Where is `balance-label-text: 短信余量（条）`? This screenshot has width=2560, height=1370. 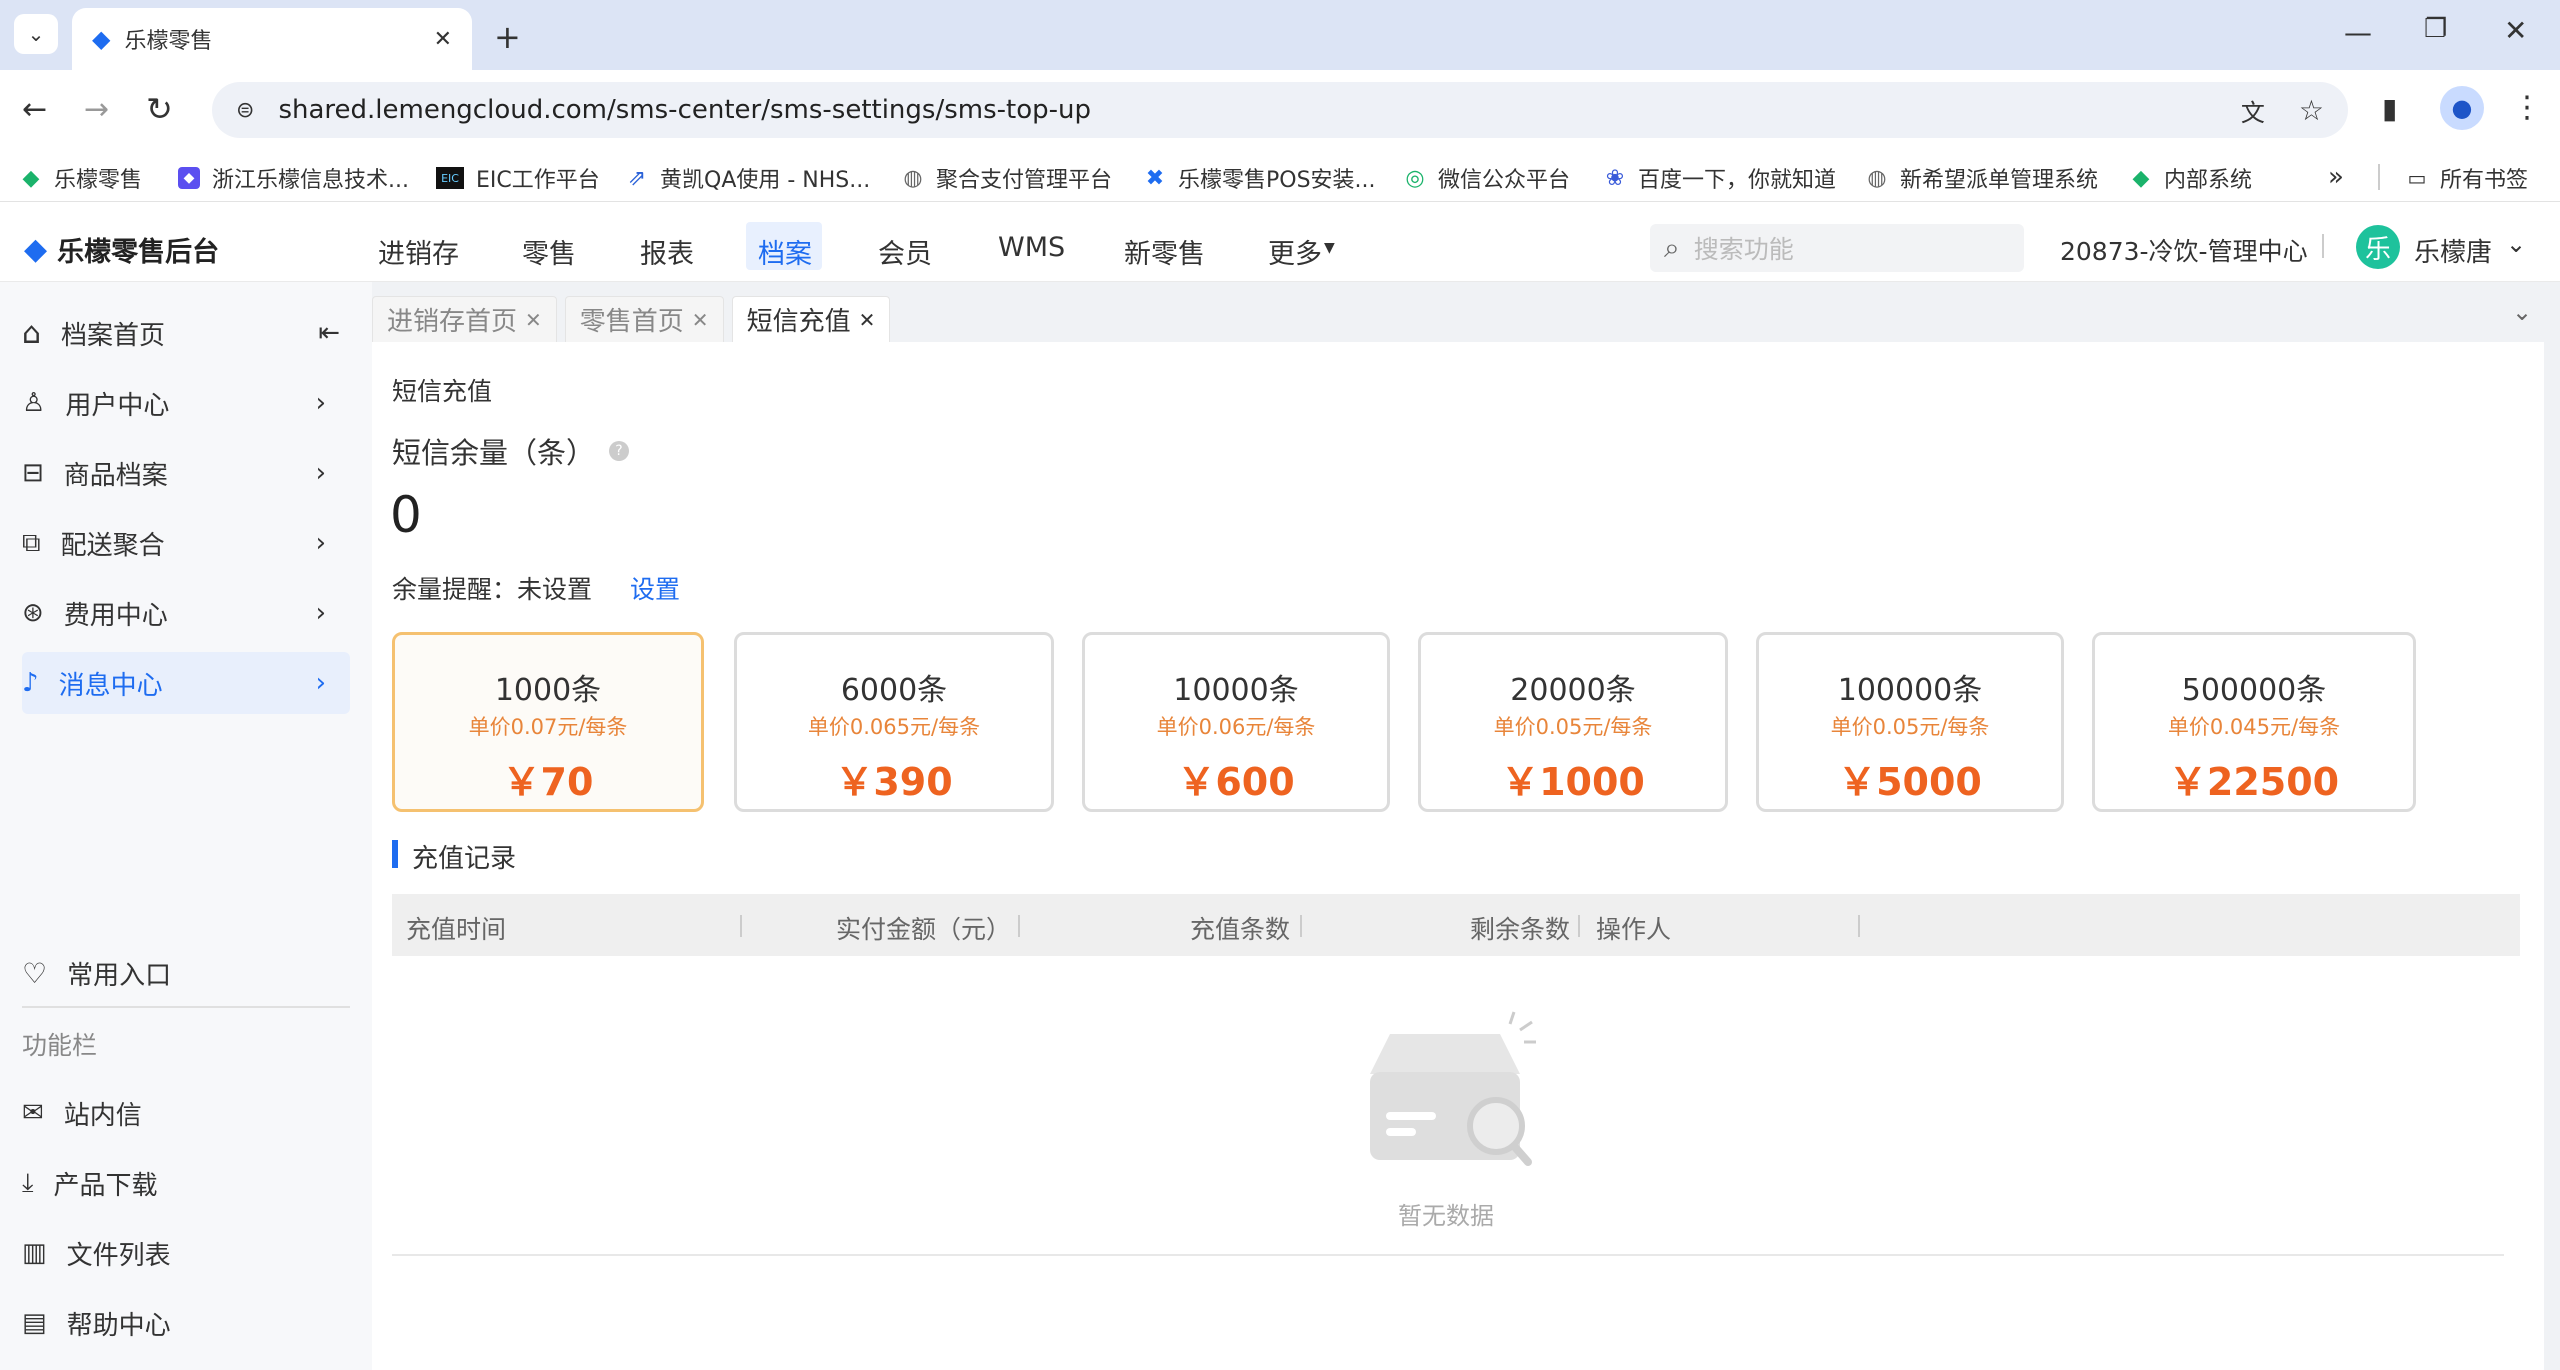 balance-label-text: 短信余量（条） is located at coordinates (494, 453).